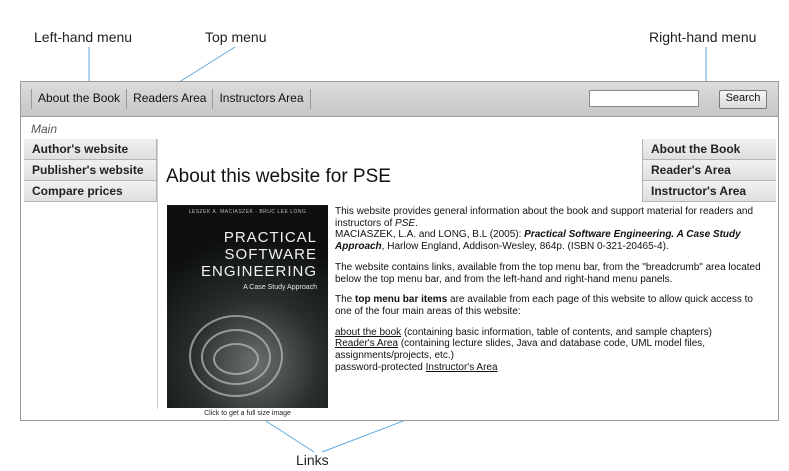 Image resolution: width=789 pixels, height=471 pixels. Describe the element at coordinates (430, 235) in the screenshot. I see `reference-authors: MACIASZEK, L.A. and LONG, B.L (2005):` at that location.